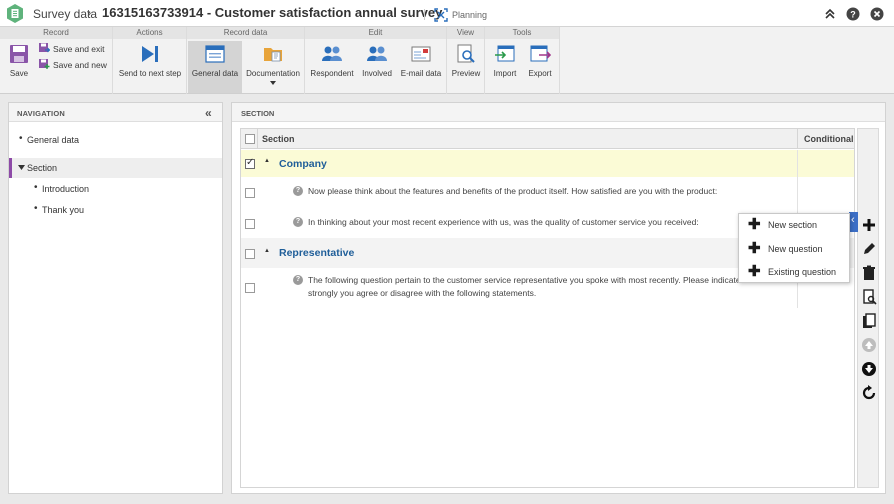 The height and width of the screenshot is (504, 894). I want to click on move-down-icon, so click(869, 369).